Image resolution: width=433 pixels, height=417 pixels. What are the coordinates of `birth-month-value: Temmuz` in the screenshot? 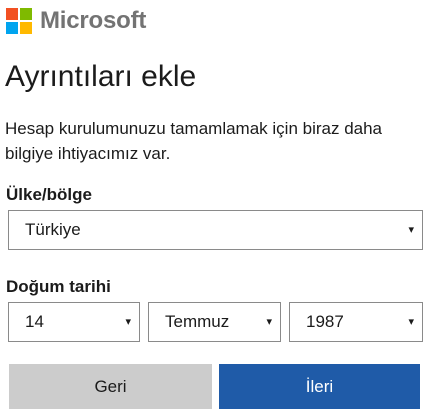 It's located at (197, 321).